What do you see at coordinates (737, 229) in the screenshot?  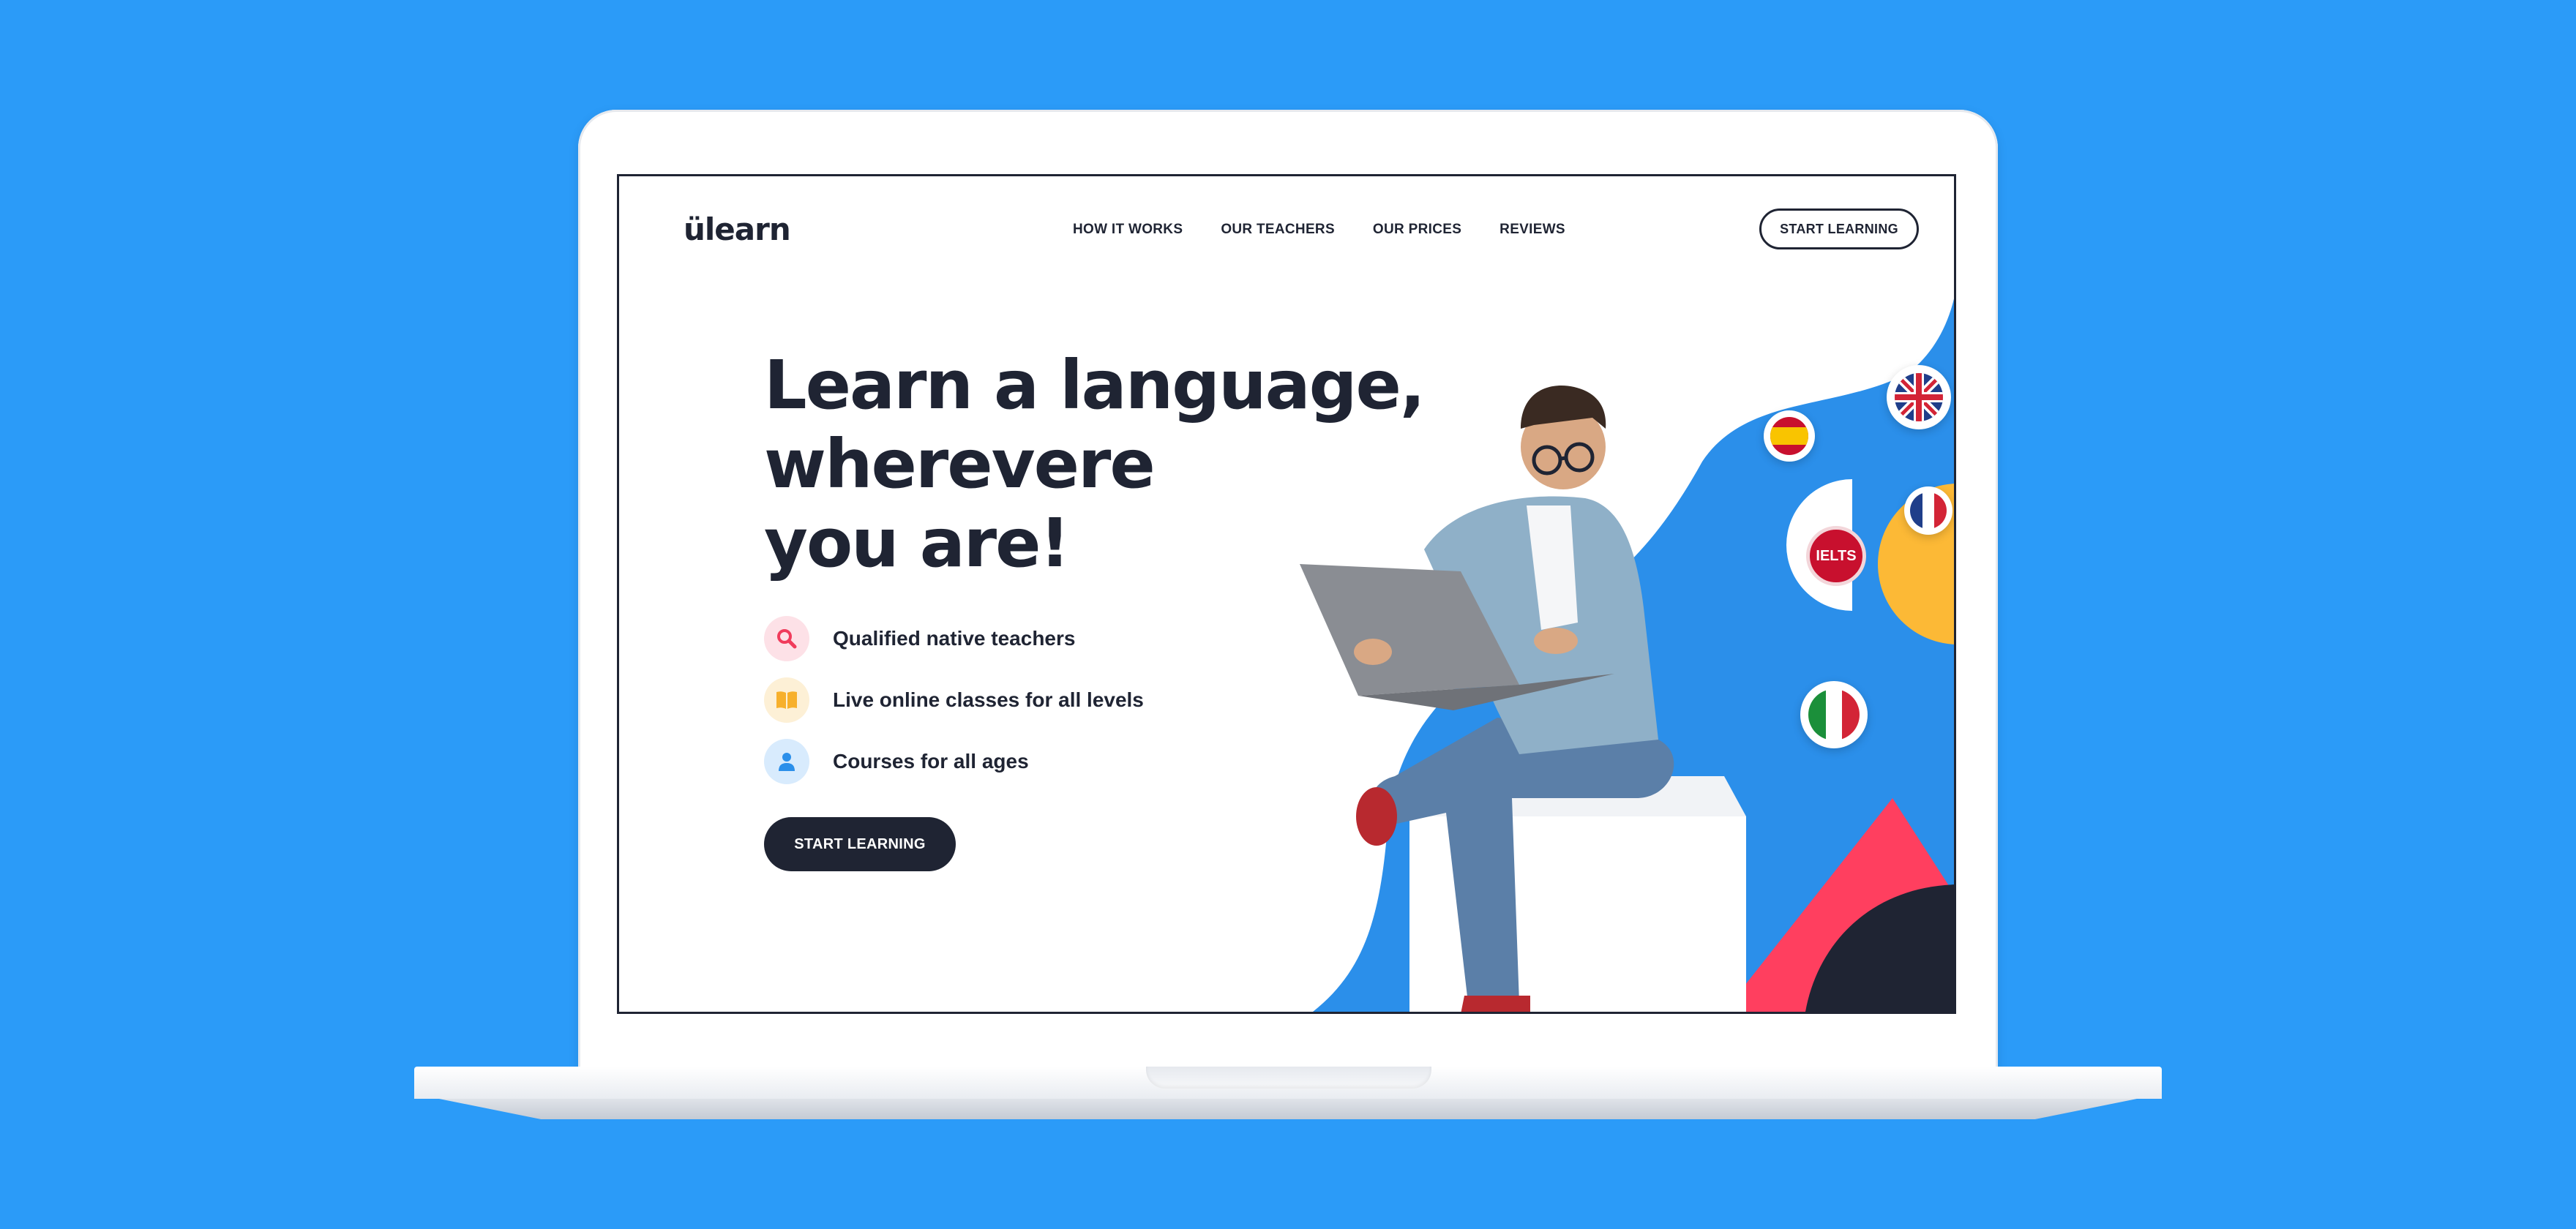 I see `brand-logo: ülearn` at bounding box center [737, 229].